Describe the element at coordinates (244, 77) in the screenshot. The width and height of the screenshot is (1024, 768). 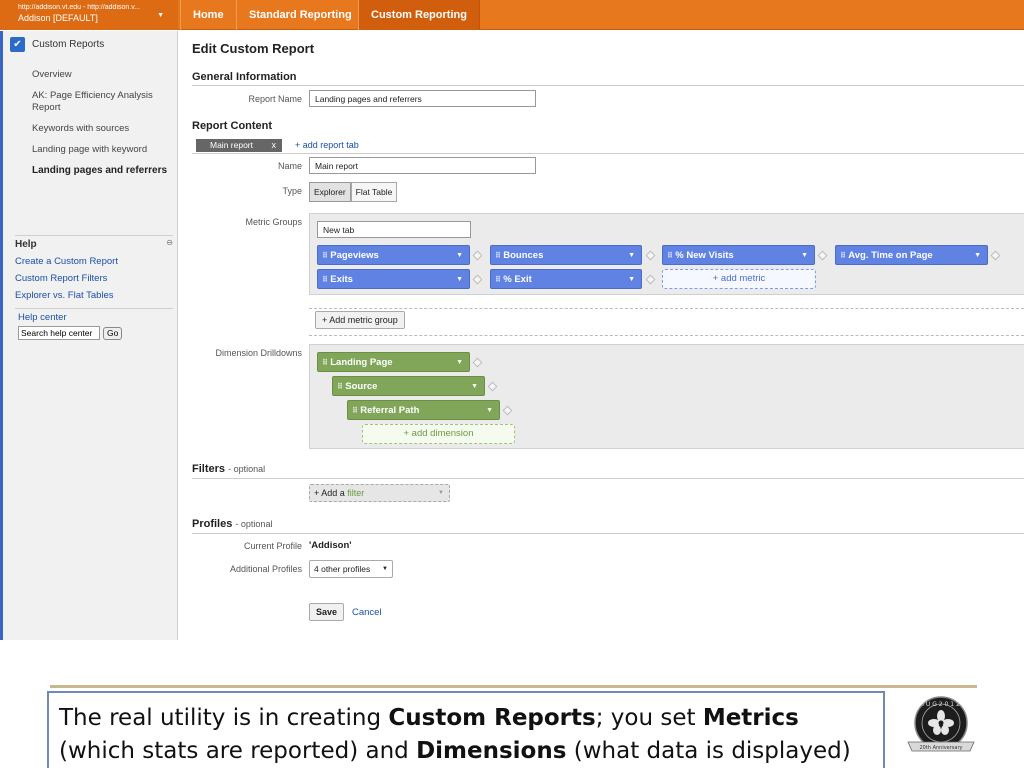
I see `general-info-heading: General Information` at that location.